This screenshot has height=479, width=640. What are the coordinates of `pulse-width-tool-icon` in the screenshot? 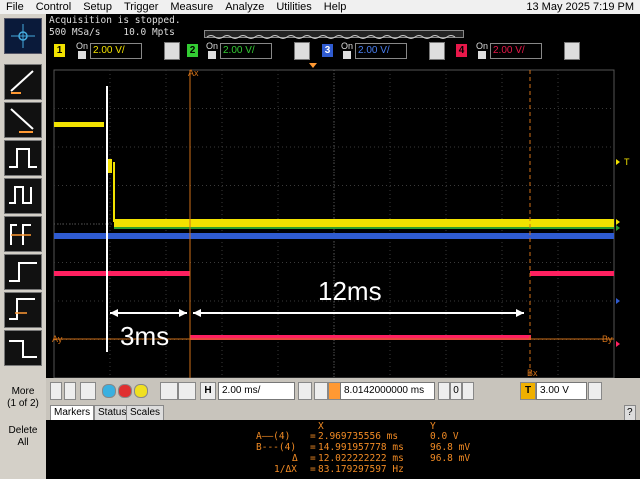 It's located at (23, 158).